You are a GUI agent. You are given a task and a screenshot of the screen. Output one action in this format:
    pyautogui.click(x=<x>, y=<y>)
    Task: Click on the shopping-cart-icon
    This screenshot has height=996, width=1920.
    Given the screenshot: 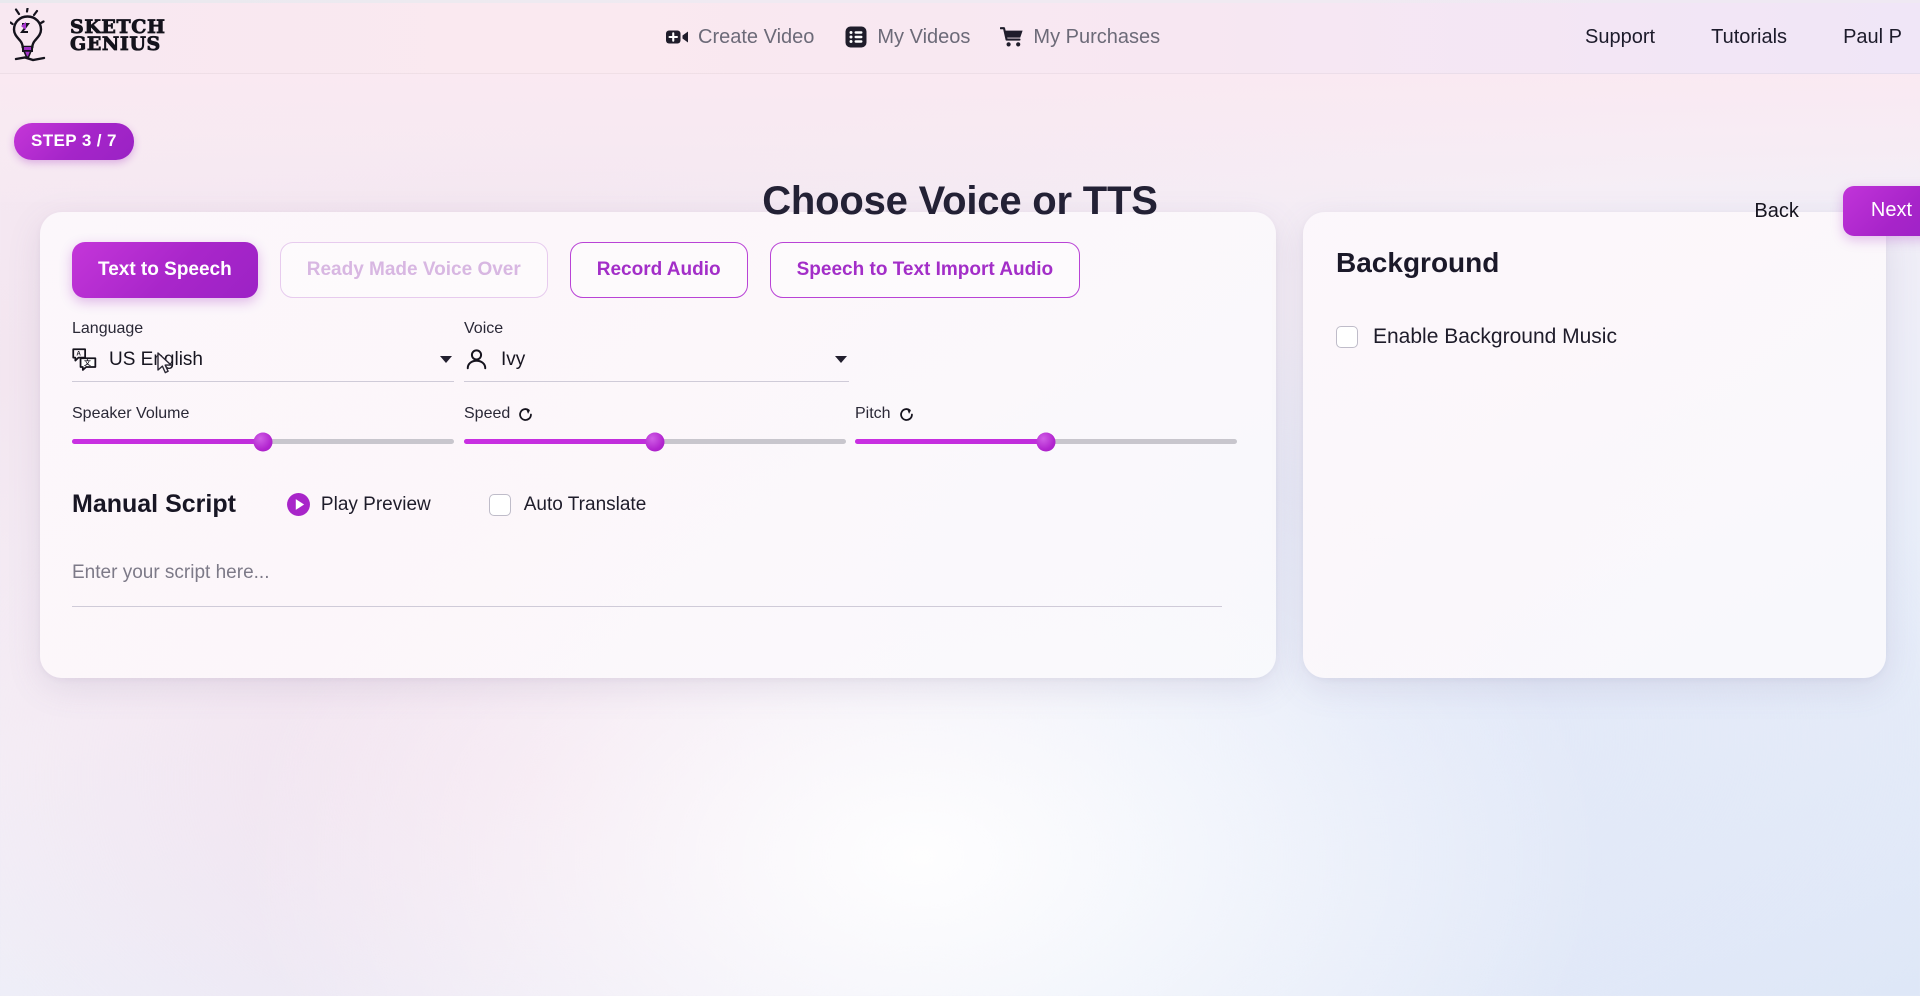 What is the action you would take?
    pyautogui.click(x=1012, y=37)
    